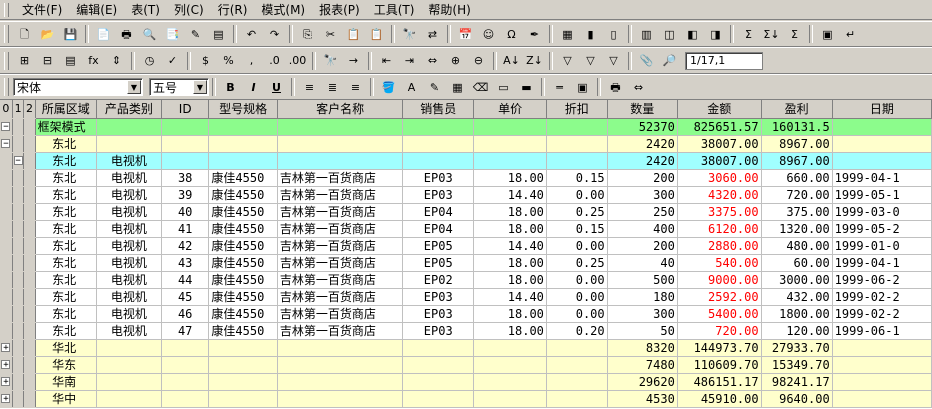 Image resolution: width=932 pixels, height=409 pixels. I want to click on cell-region: 框架模式, so click(66, 127).